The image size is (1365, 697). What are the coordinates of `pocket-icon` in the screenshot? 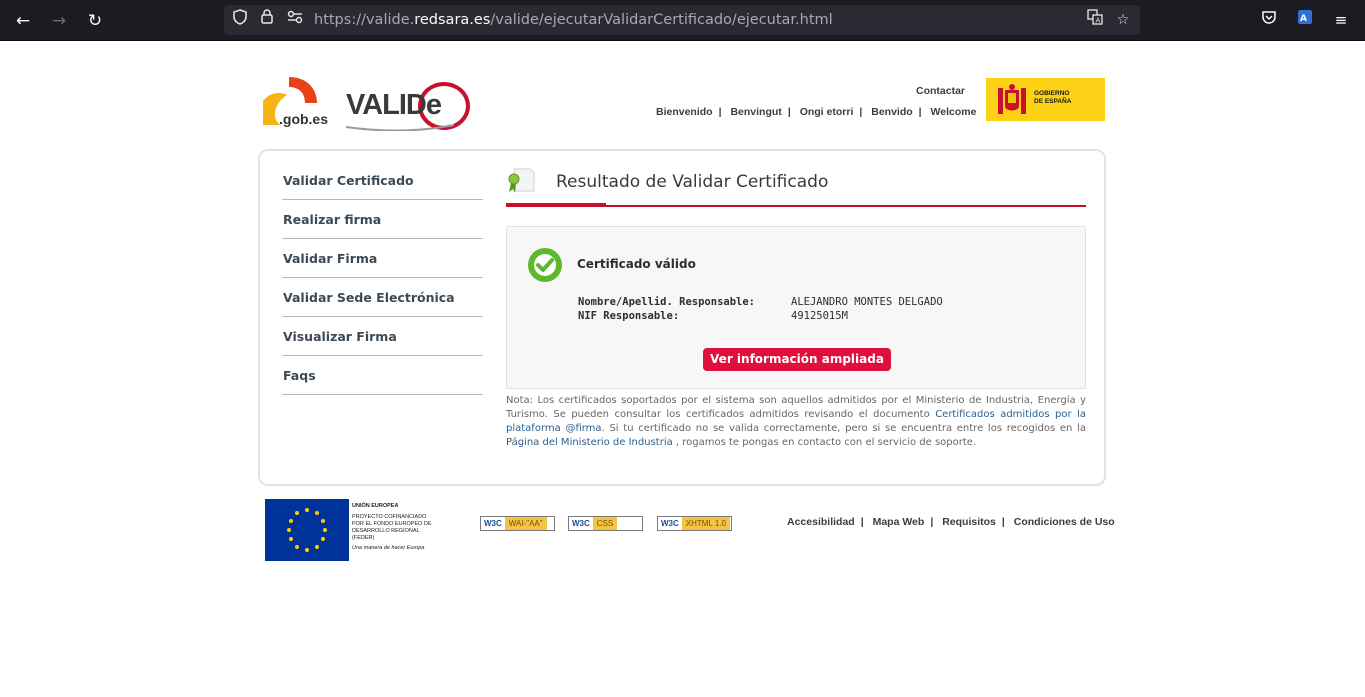 It's located at (1269, 20).